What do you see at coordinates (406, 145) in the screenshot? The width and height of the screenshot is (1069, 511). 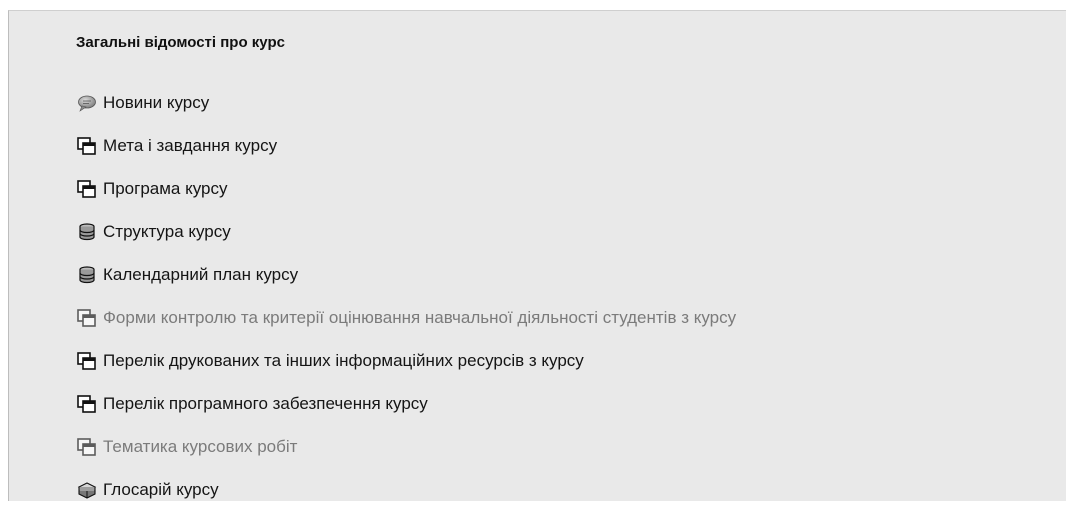 I see `activity-item-goals: Мета і завдання курсу` at bounding box center [406, 145].